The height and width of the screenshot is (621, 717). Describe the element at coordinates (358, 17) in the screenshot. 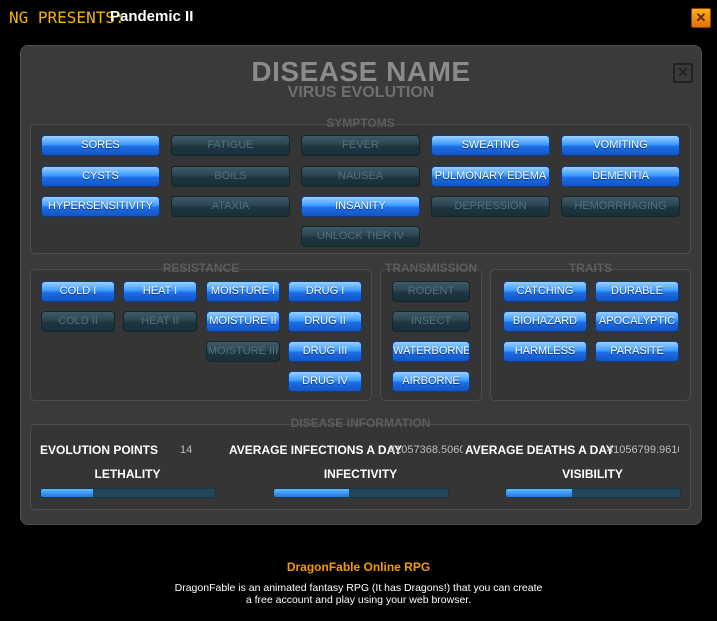

I see `title-bar: NG PRESENTS: Pandemic II ✕` at that location.